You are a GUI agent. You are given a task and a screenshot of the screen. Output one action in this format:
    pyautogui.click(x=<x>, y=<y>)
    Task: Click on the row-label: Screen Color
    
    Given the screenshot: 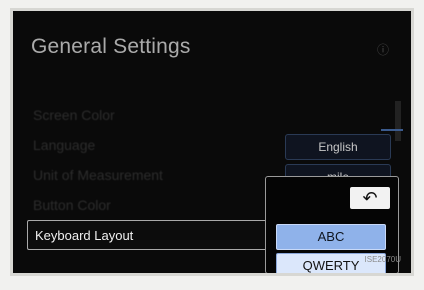 What is the action you would take?
    pyautogui.click(x=74, y=115)
    